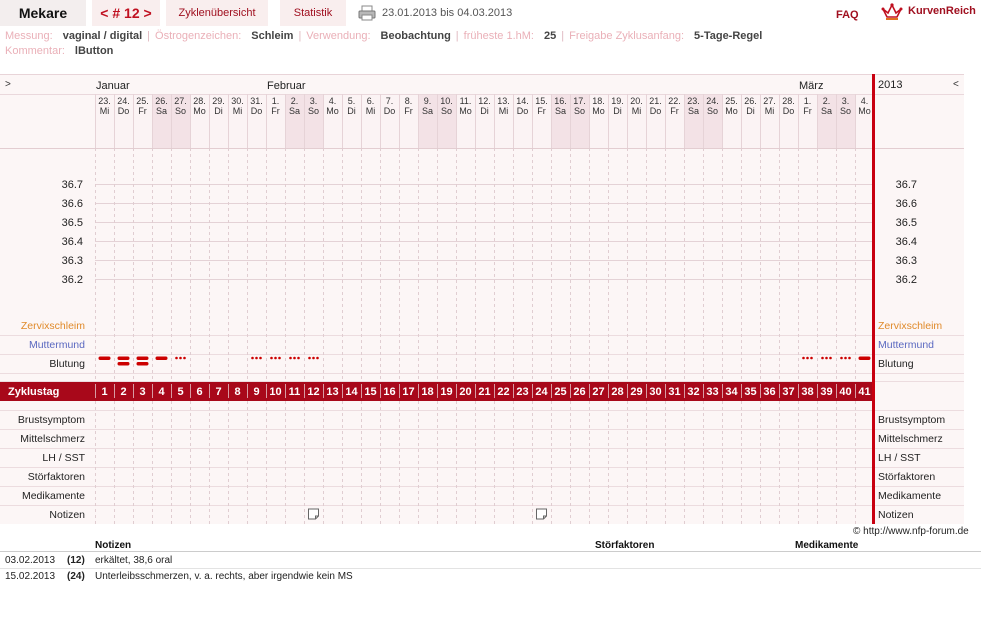 The height and width of the screenshot is (618, 981). What do you see at coordinates (906, 345) in the screenshot?
I see `row-label-right-cervix_pos: Muttermund` at bounding box center [906, 345].